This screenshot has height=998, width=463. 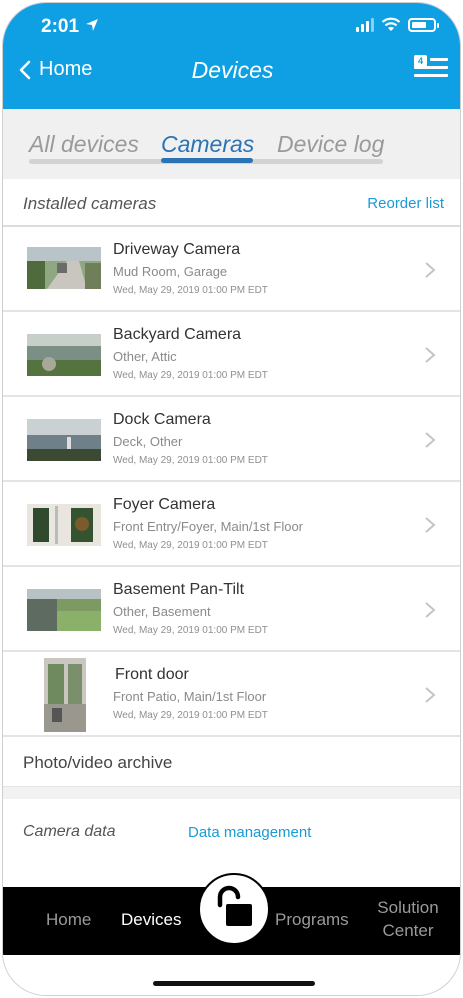 I want to click on section-title: Installed cameras, so click(x=90, y=203).